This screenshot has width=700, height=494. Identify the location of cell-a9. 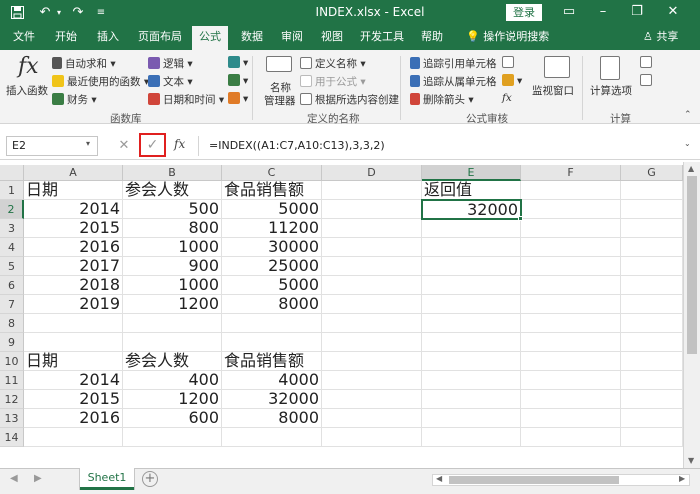
(73, 342).